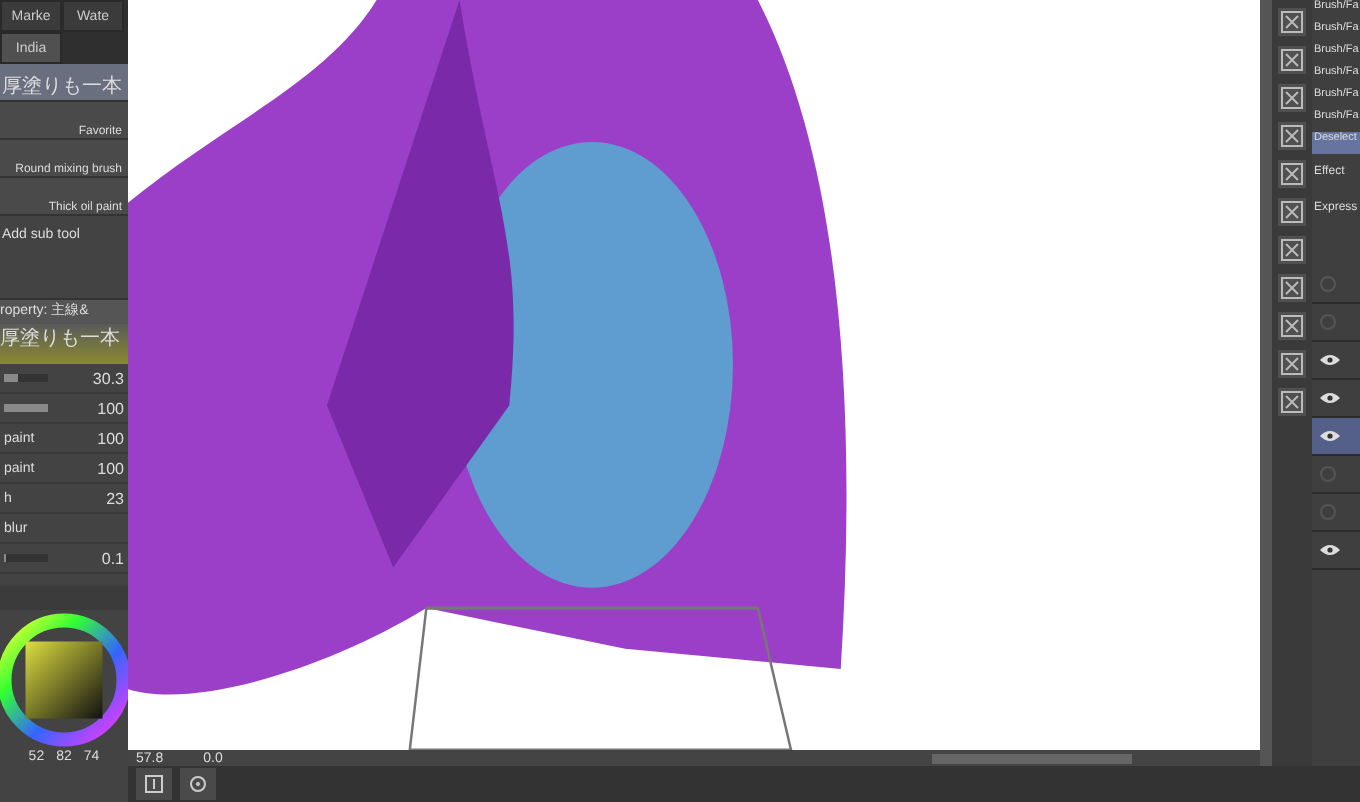 The width and height of the screenshot is (1360, 802). What do you see at coordinates (64, 344) in the screenshot?
I see `brush-preview: 厚塗りも一本` at bounding box center [64, 344].